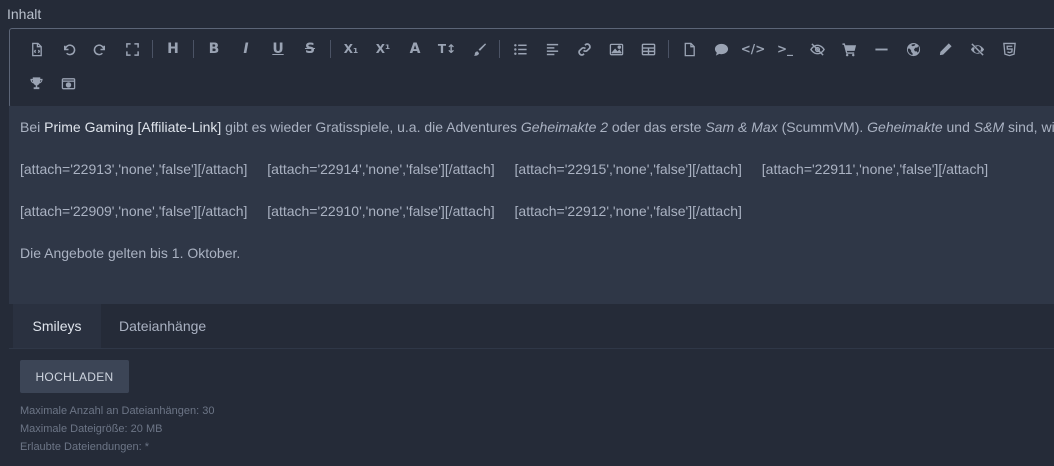  What do you see at coordinates (913, 49) in the screenshot?
I see `globe-icon` at bounding box center [913, 49].